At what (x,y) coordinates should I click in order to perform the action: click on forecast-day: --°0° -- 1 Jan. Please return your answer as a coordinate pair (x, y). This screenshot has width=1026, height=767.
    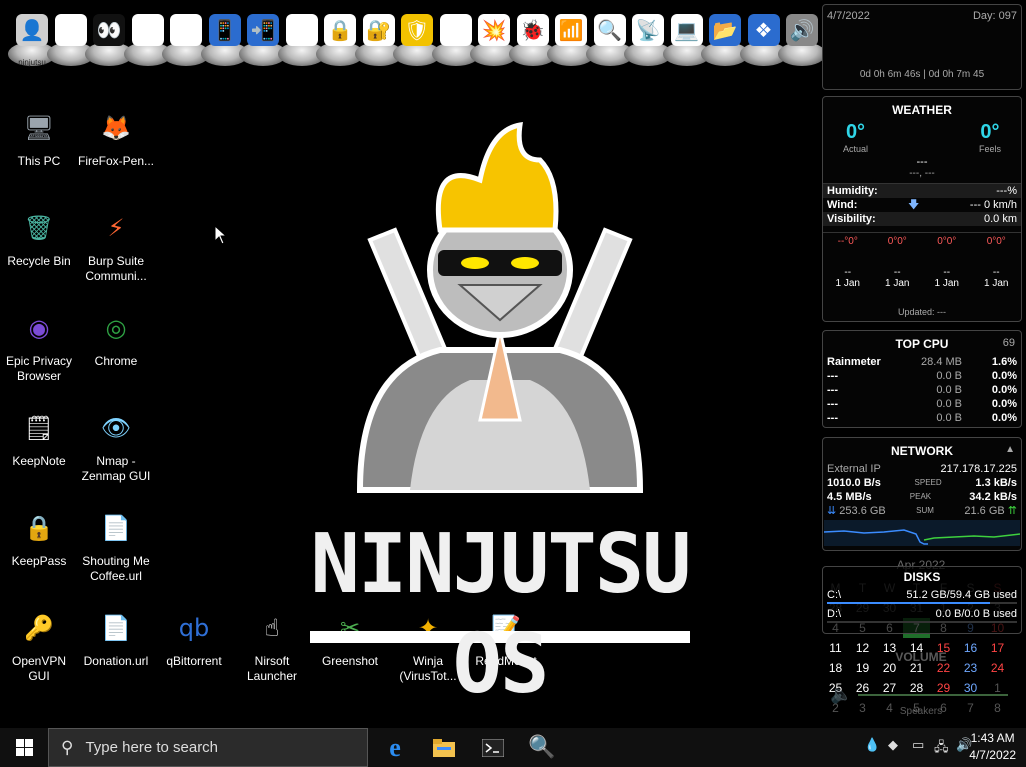
    Looking at the image, I should click on (848, 262).